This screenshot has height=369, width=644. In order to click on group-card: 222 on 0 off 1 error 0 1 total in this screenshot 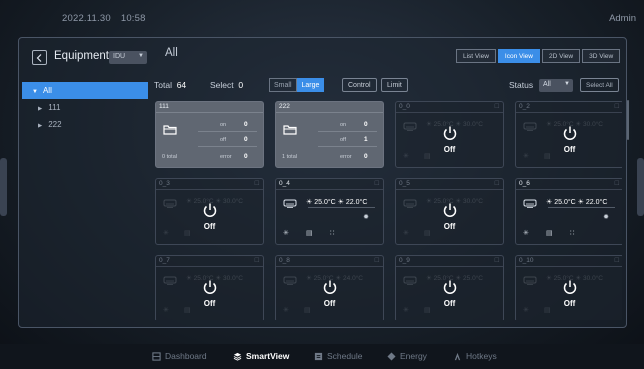, I will do `click(329, 134)`.